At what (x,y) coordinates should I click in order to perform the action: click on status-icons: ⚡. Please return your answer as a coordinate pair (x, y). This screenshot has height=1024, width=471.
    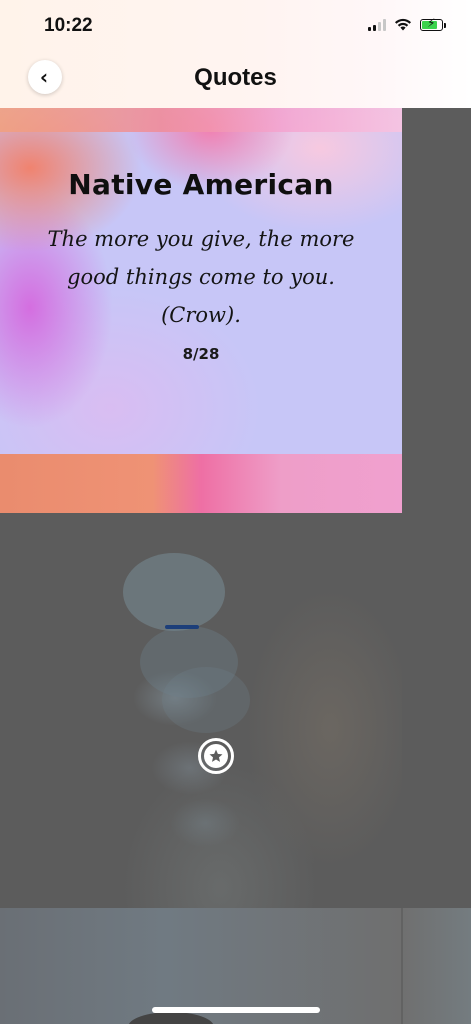
    Looking at the image, I should click on (407, 24).